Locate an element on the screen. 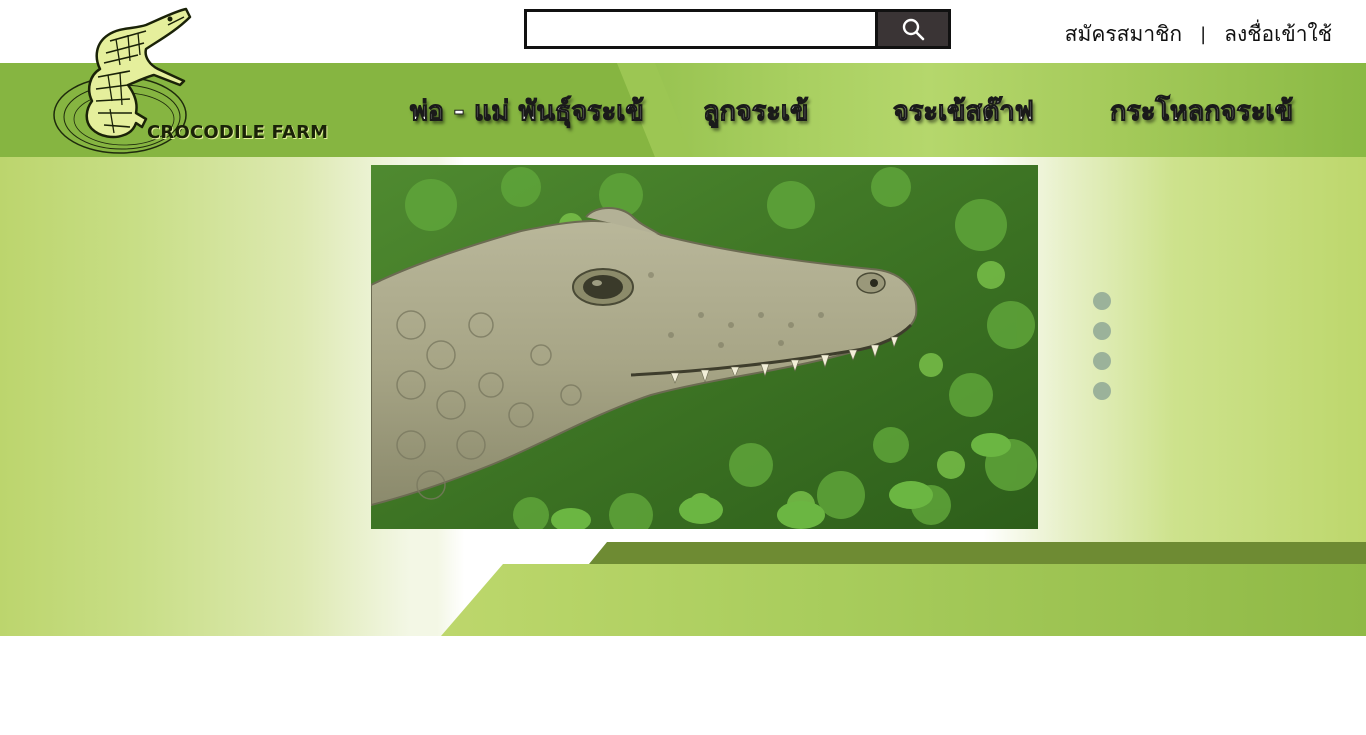 Image resolution: width=1366 pixels, height=735 pixels. nav-item-stuffed-crocodiles: จระเข้สต๊าฟ is located at coordinates (964, 110).